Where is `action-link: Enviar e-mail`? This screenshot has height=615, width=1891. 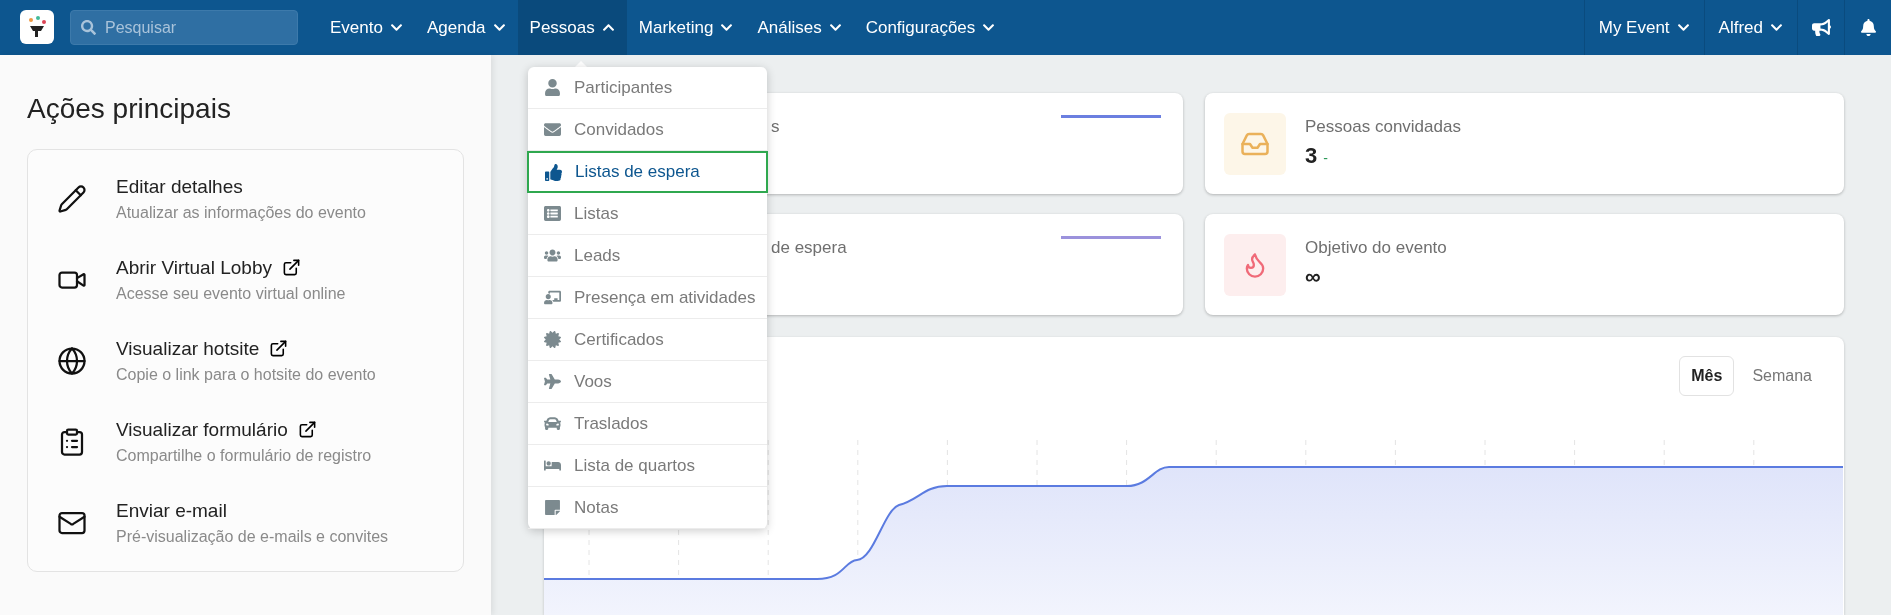
action-link: Enviar e-mail is located at coordinates (171, 510).